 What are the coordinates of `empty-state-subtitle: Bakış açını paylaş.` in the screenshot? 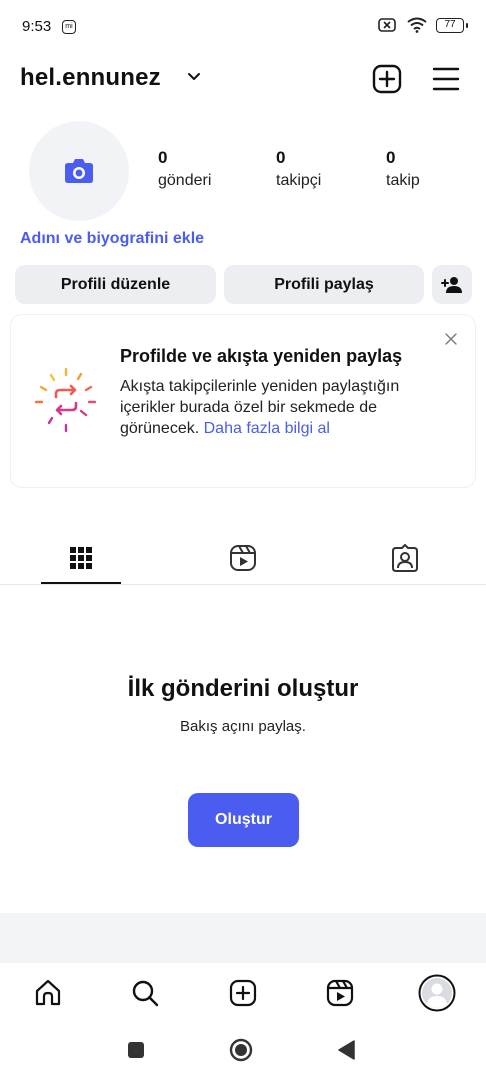 It's located at (243, 726).